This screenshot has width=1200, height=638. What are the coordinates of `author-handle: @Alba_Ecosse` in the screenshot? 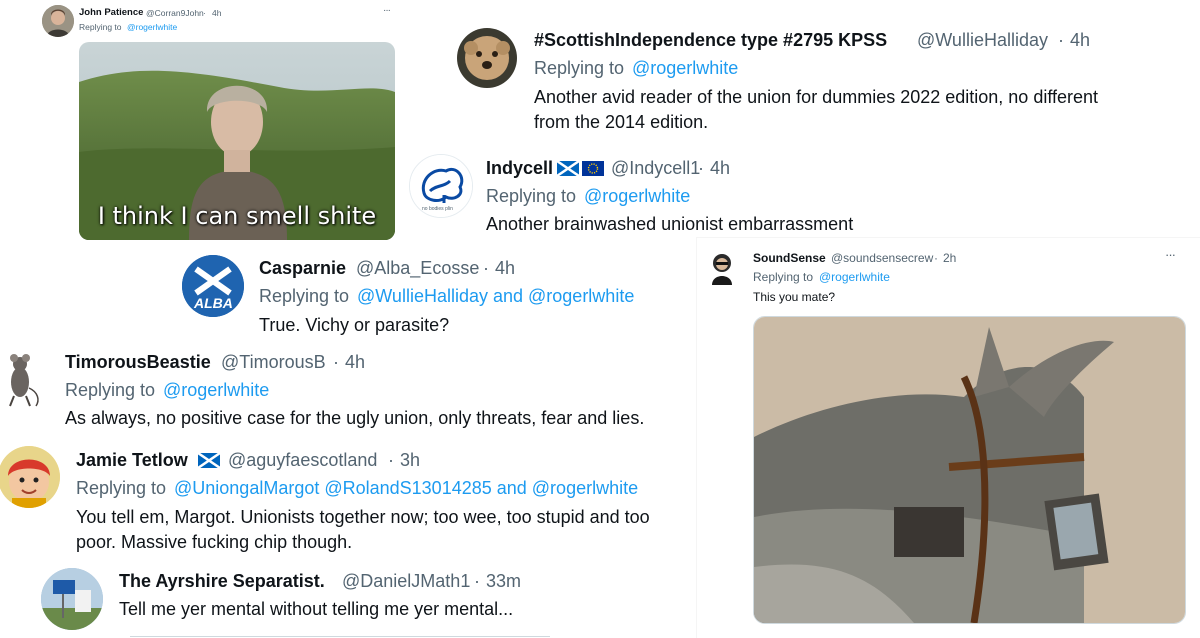 It's located at (417, 268).